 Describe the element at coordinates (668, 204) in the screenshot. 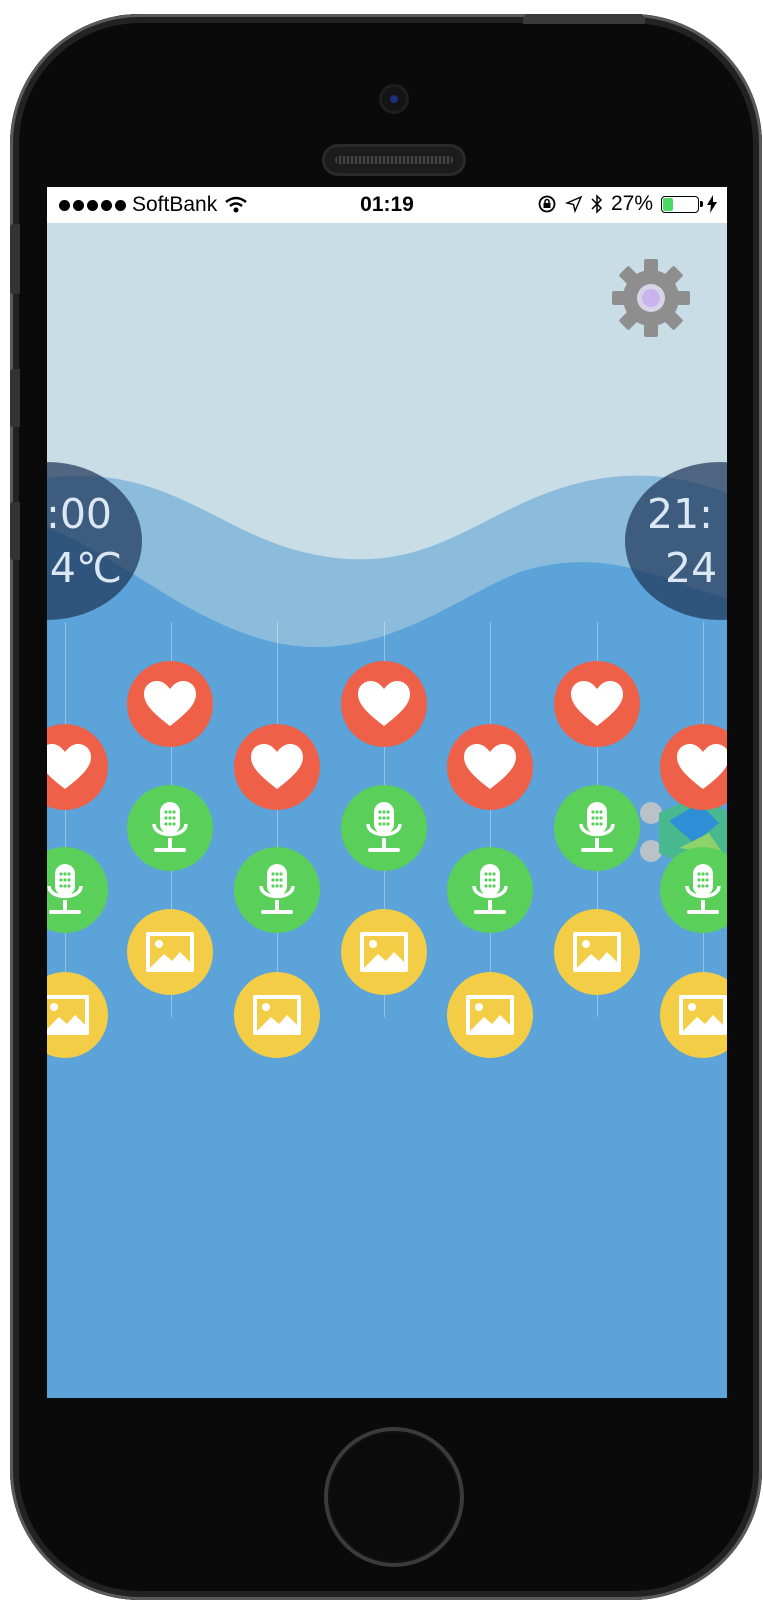

I see `battery-level` at that location.